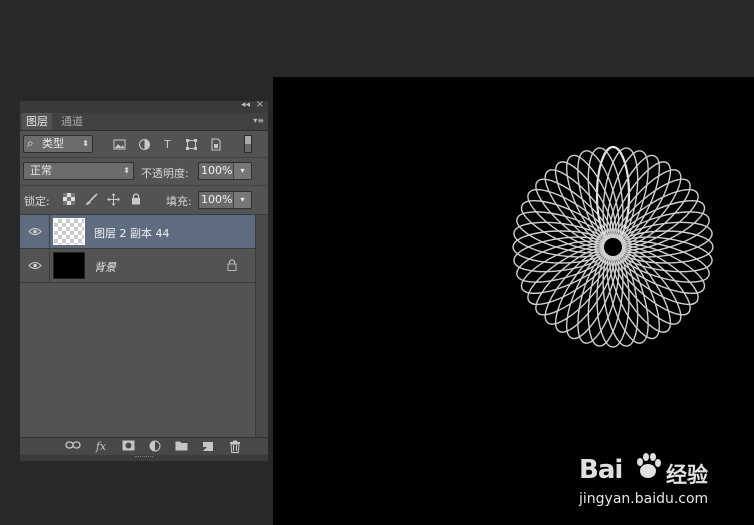 The width and height of the screenshot is (754, 525). Describe the element at coordinates (37, 121) in the screenshot. I see `tab-layers: 图层` at that location.